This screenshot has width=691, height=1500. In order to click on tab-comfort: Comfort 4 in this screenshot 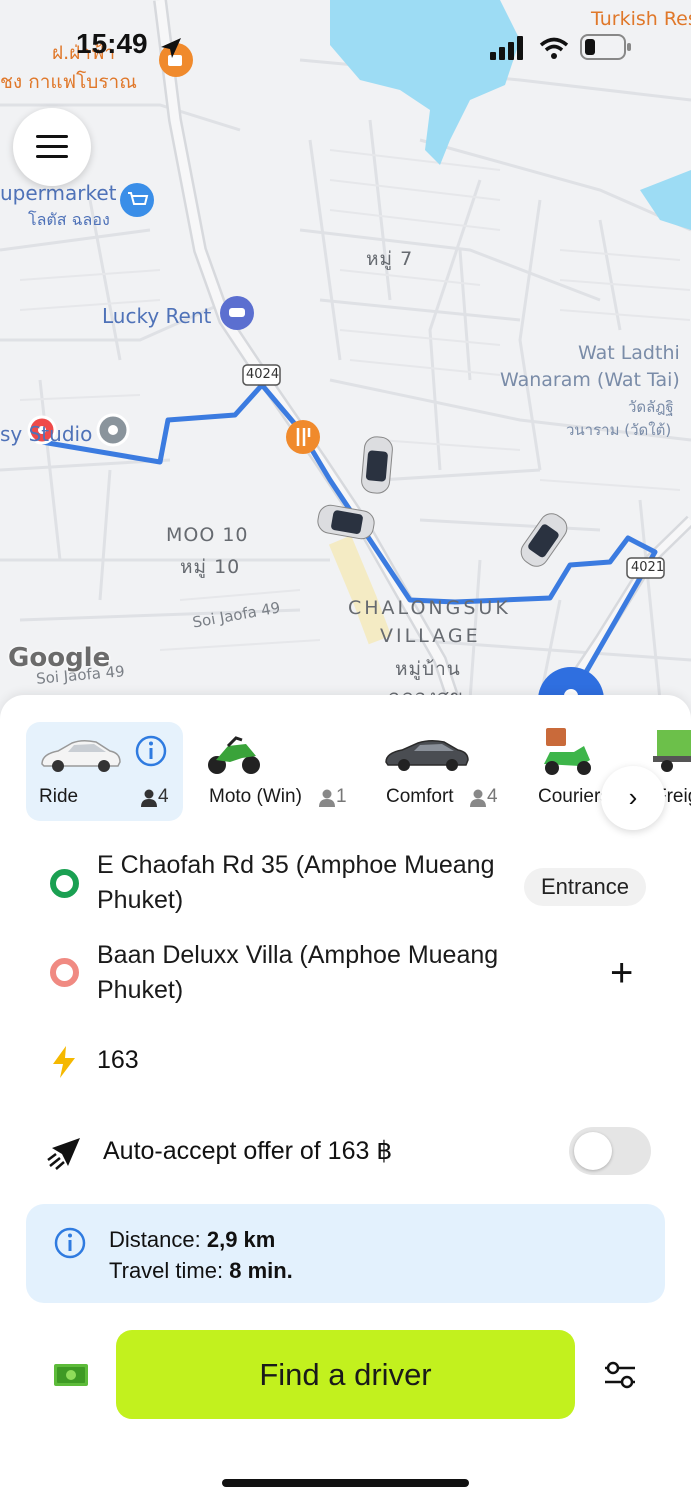, I will do `click(446, 771)`.